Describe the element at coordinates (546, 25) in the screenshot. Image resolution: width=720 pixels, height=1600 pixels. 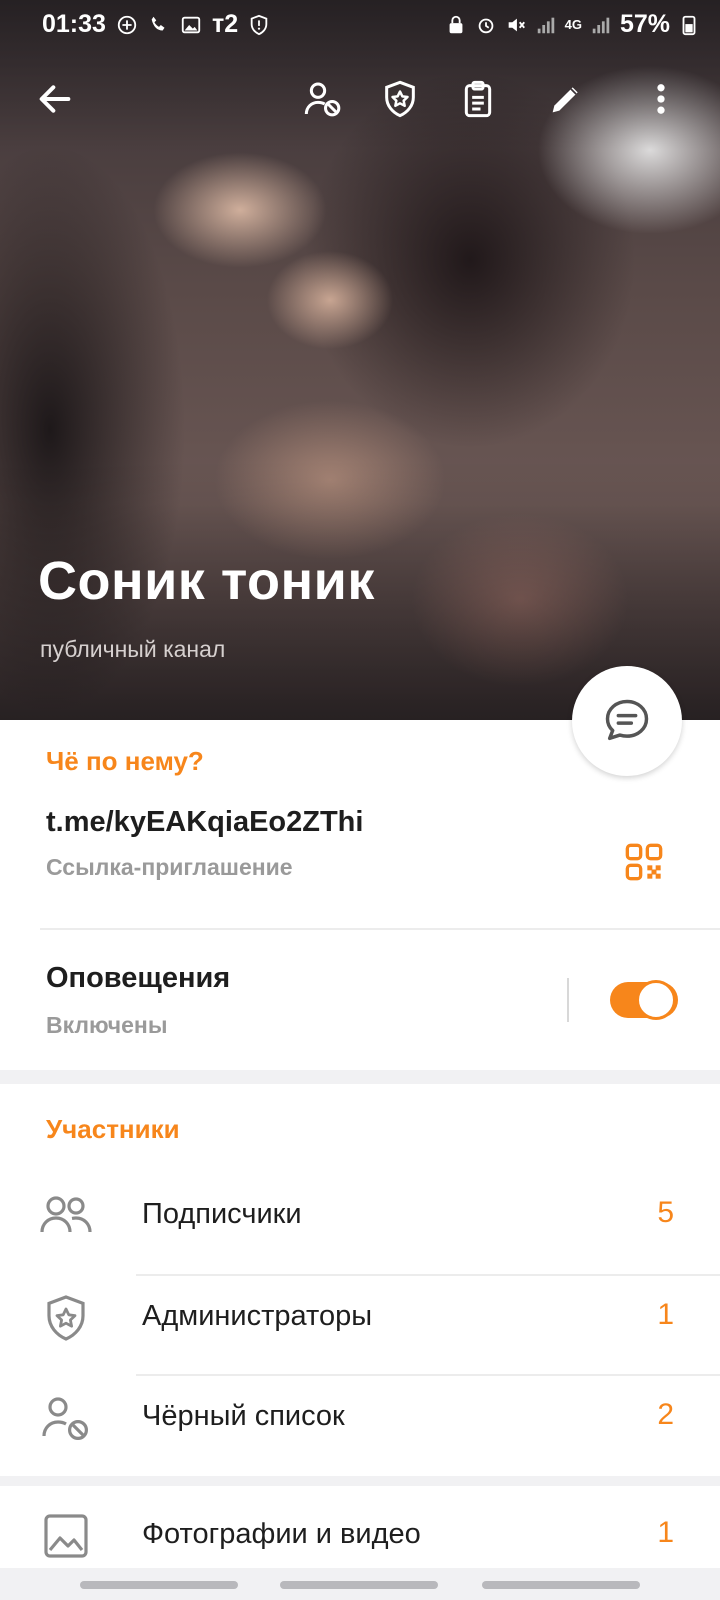
I see `signal-icon` at that location.